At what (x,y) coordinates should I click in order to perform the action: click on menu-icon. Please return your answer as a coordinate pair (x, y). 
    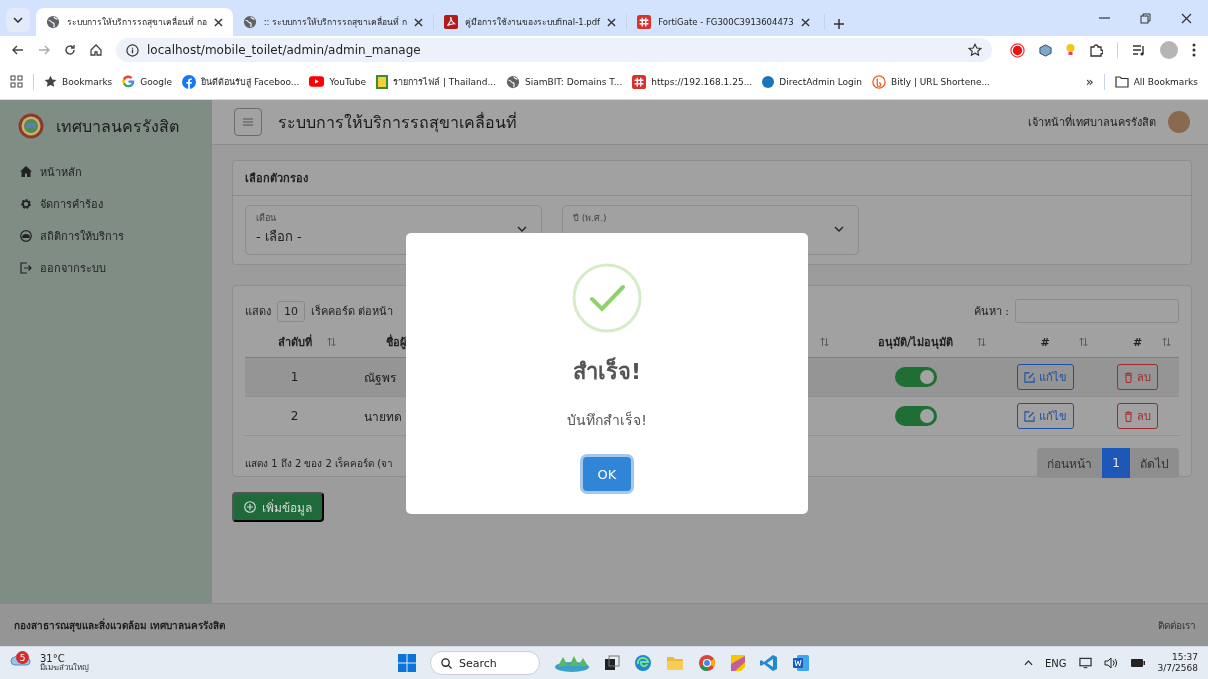
    Looking at the image, I should click on (248, 122).